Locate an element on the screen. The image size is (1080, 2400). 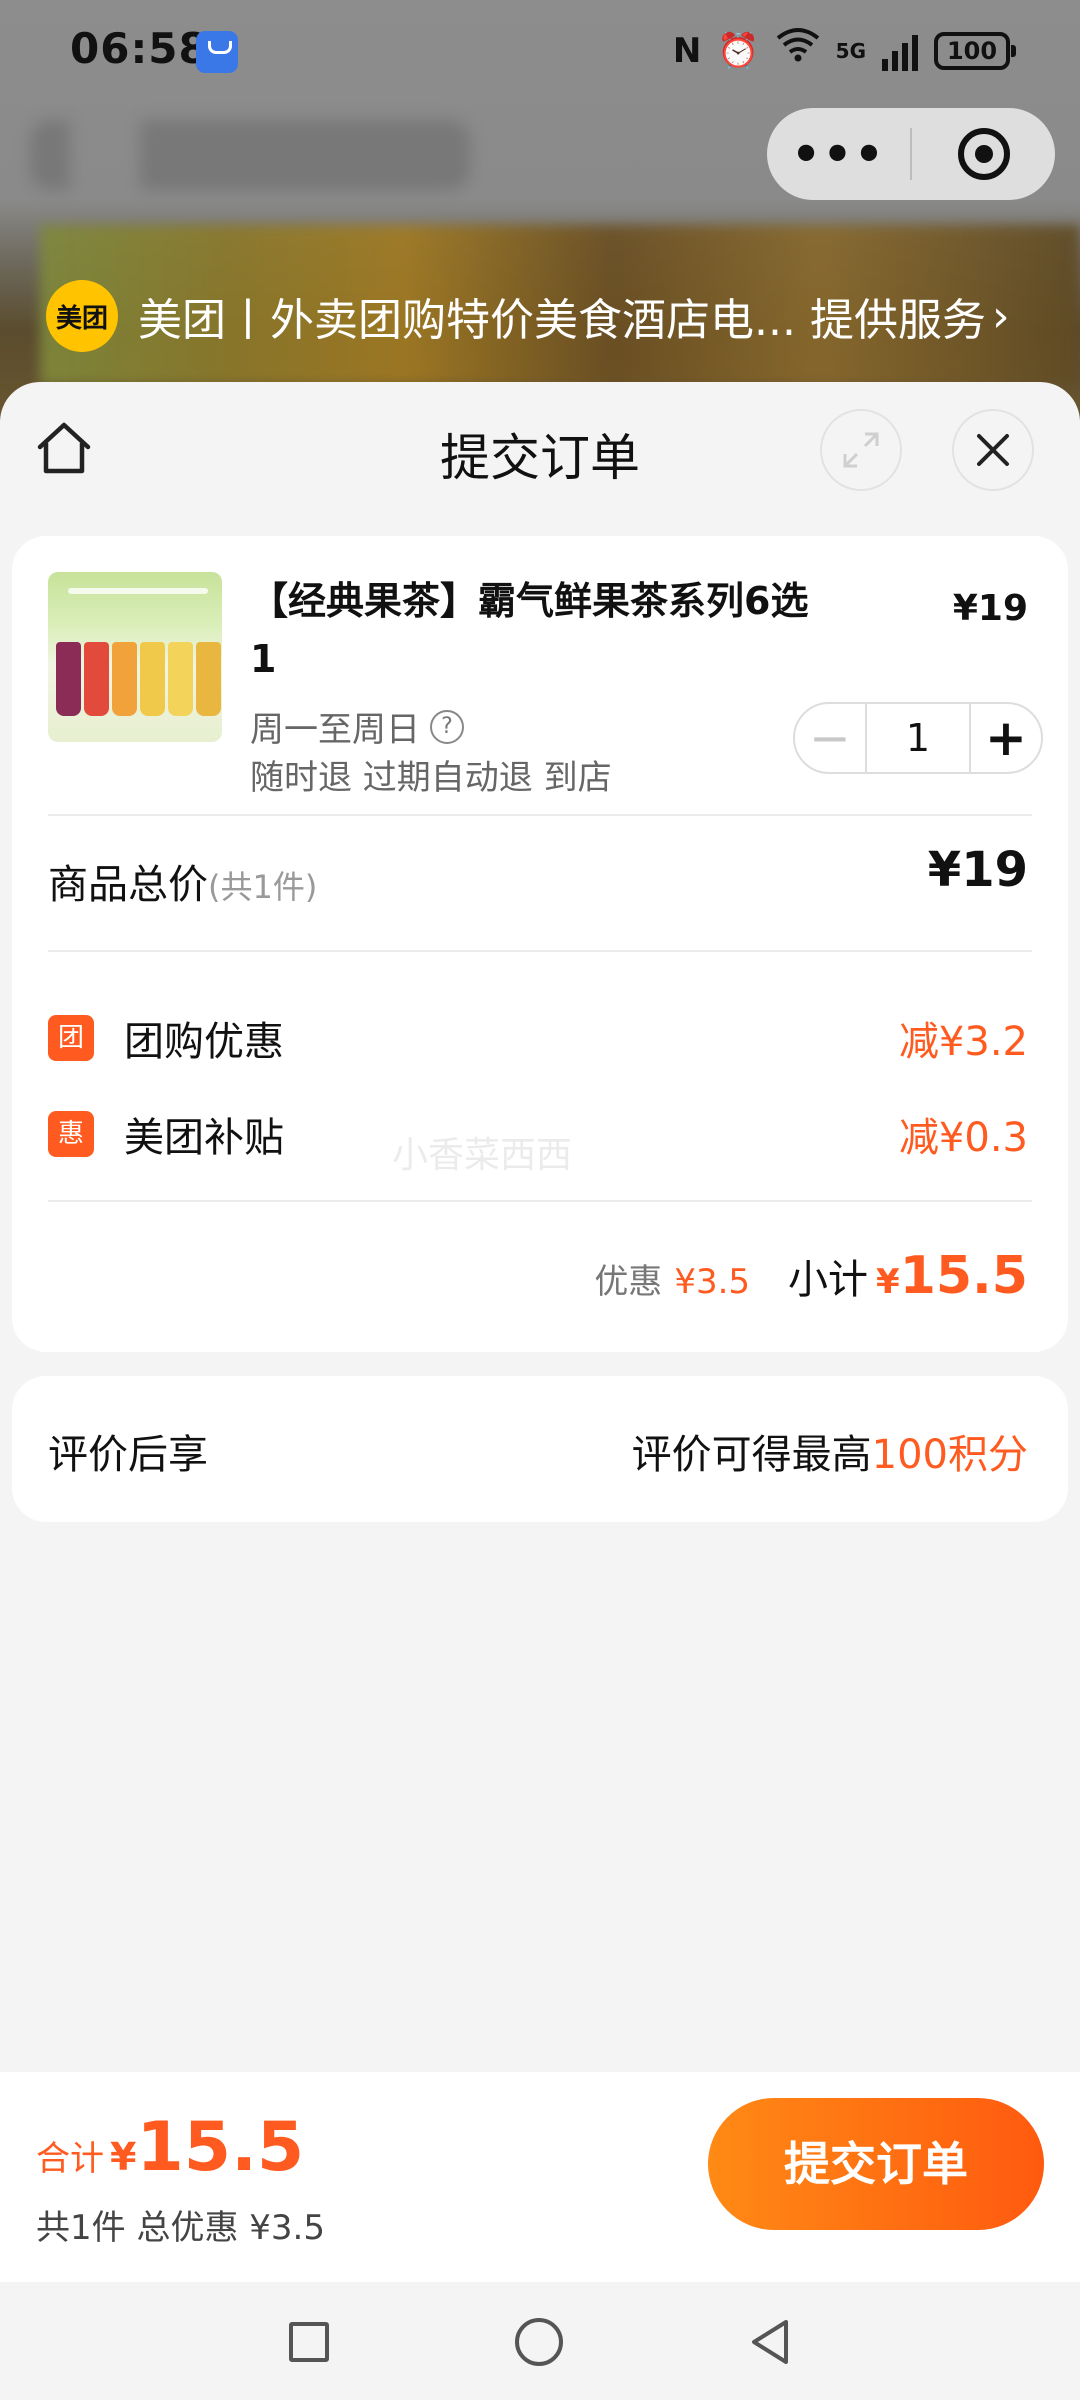
sheet-header: 提交订单 is located at coordinates (540, 452).